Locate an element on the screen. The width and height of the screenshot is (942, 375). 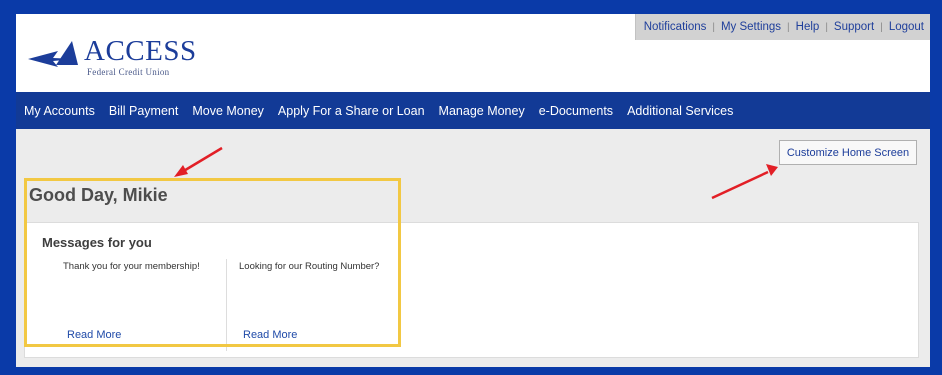
customize-home-screen-button: Customize Home Screen is located at coordinates (848, 152).